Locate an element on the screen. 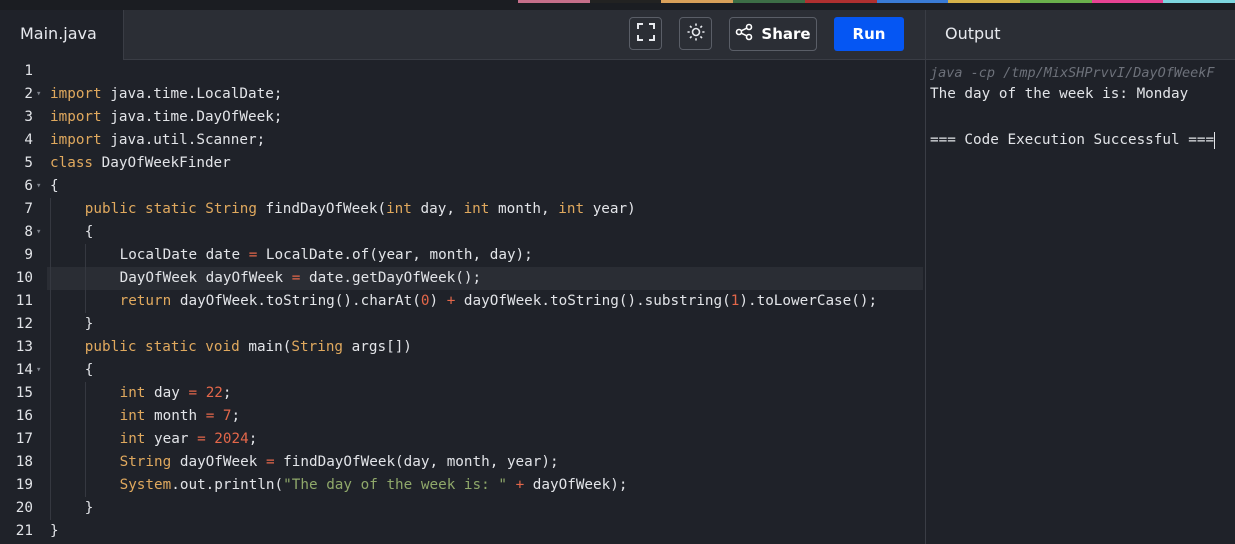 This screenshot has height=544, width=1235. run-button: Run is located at coordinates (869, 34).